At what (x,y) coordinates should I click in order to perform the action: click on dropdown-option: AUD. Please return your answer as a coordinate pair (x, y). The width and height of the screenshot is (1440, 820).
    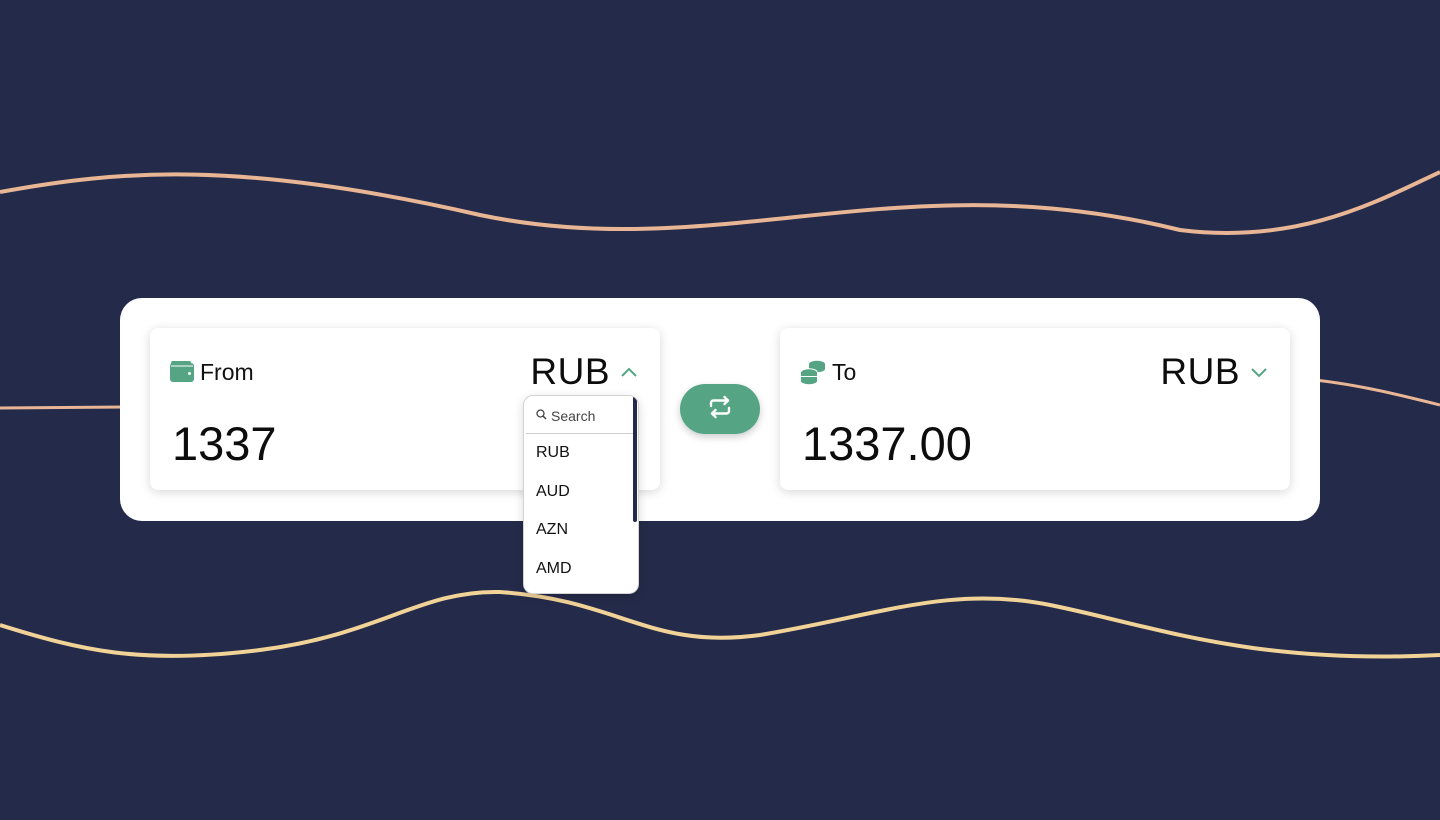
    Looking at the image, I should click on (579, 492).